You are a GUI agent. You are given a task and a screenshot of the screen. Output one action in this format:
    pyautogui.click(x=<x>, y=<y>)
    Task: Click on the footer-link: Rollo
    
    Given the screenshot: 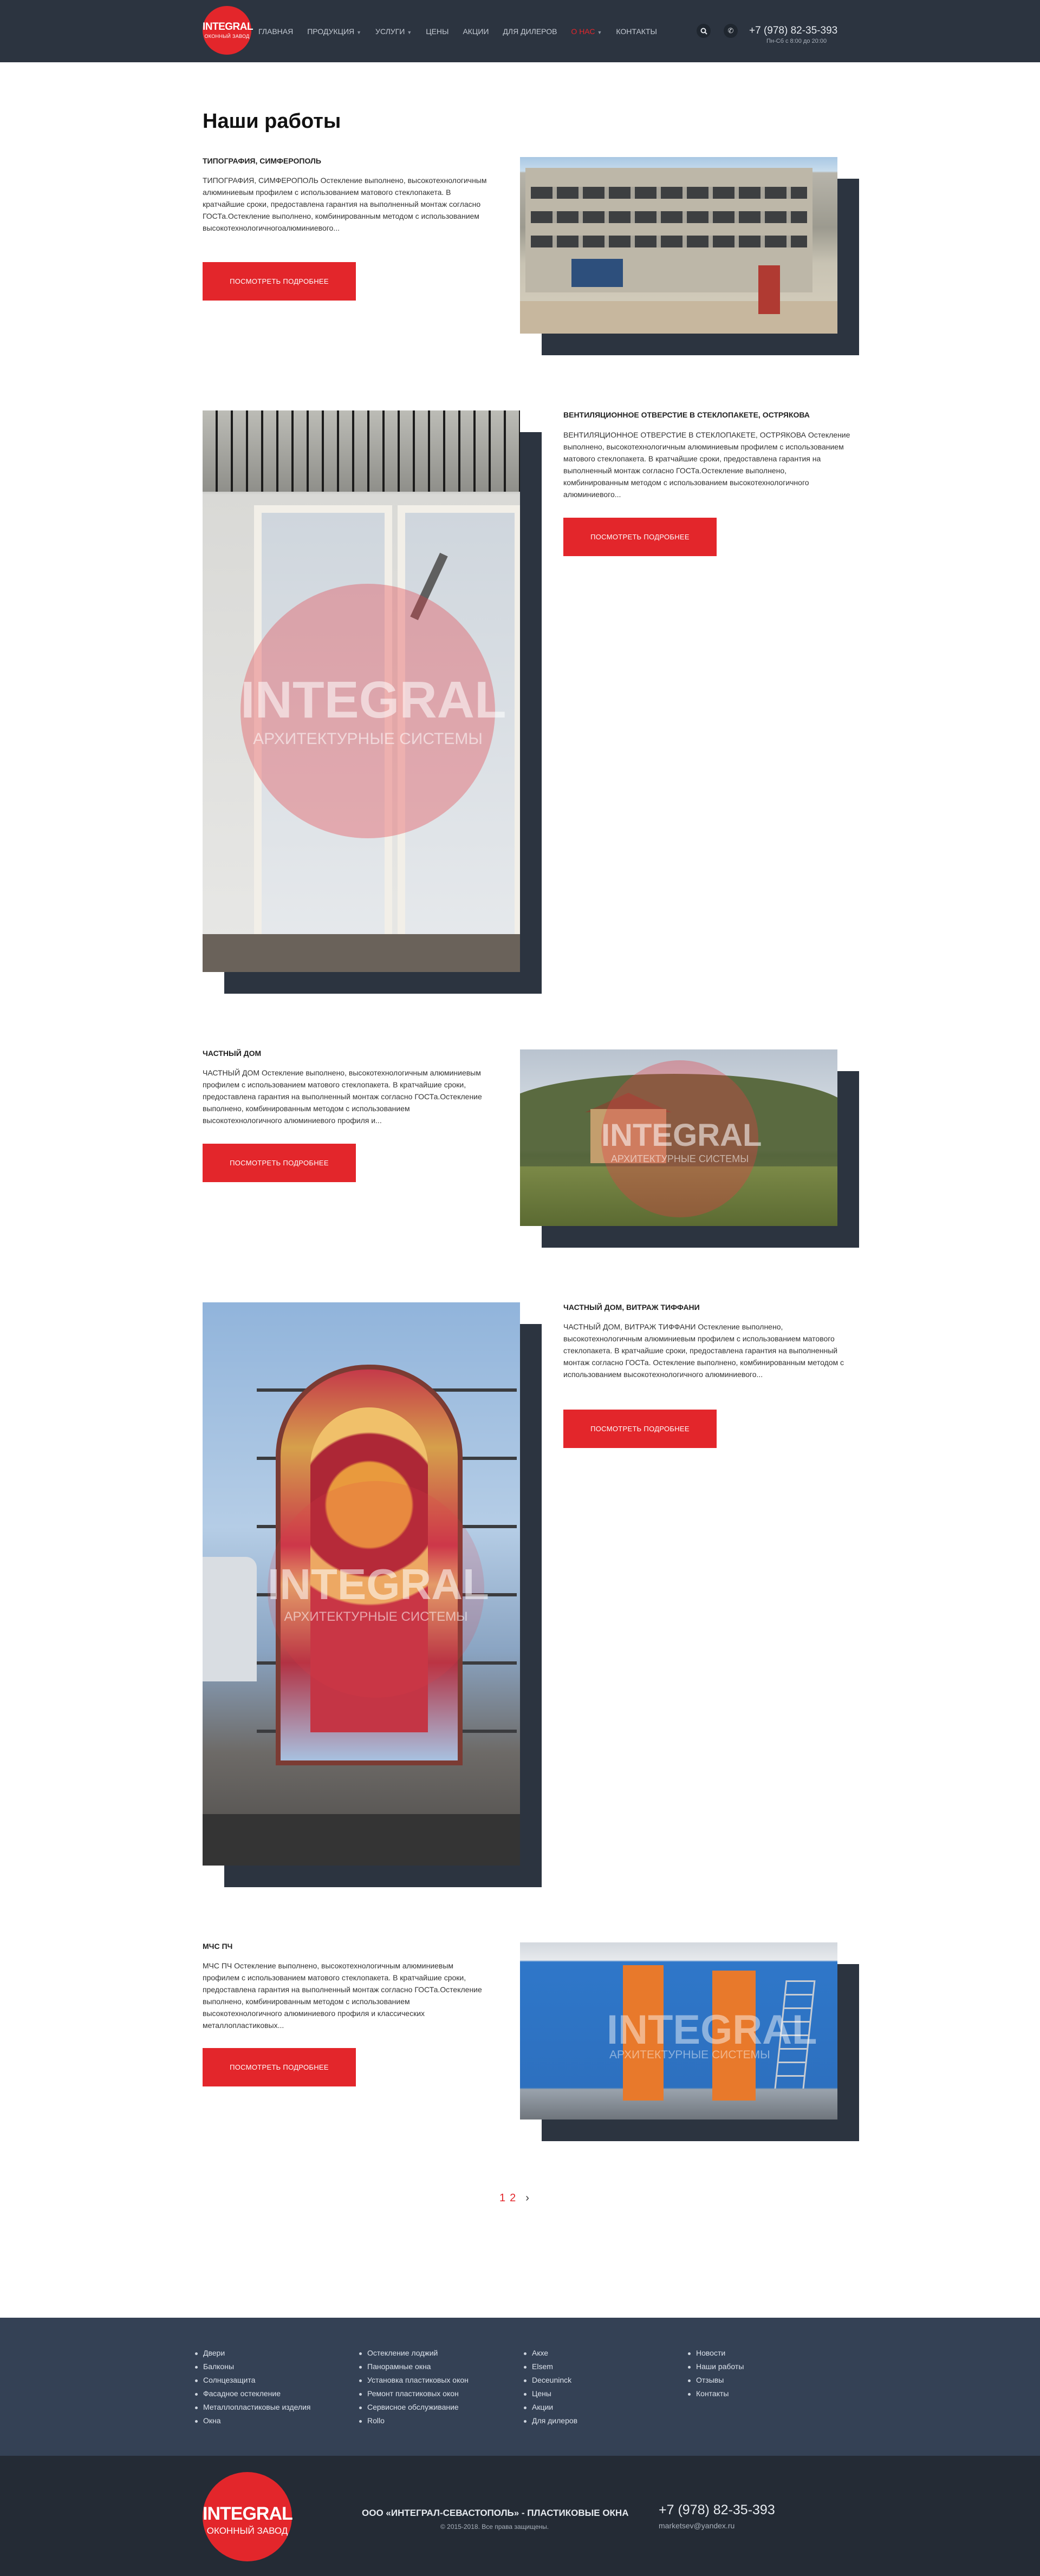 What is the action you would take?
    pyautogui.click(x=414, y=2421)
    